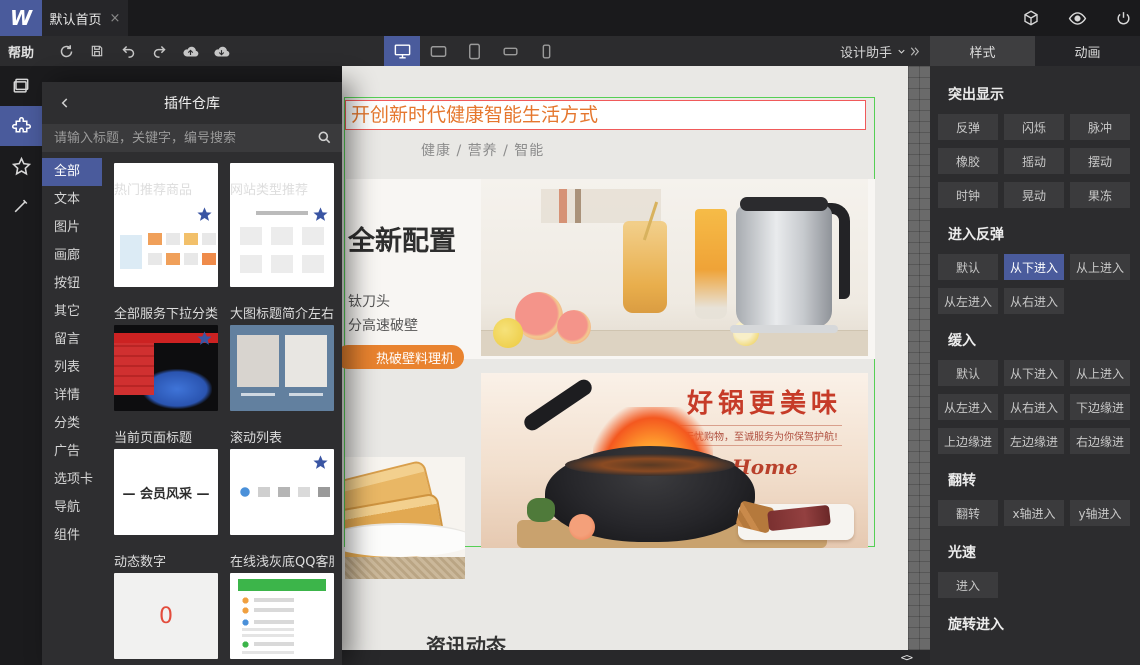  I want to click on wok-banner-image: 好锅更美味 无忧购物，至诚服务为你保驾护航! Warm Home, so click(674, 460).